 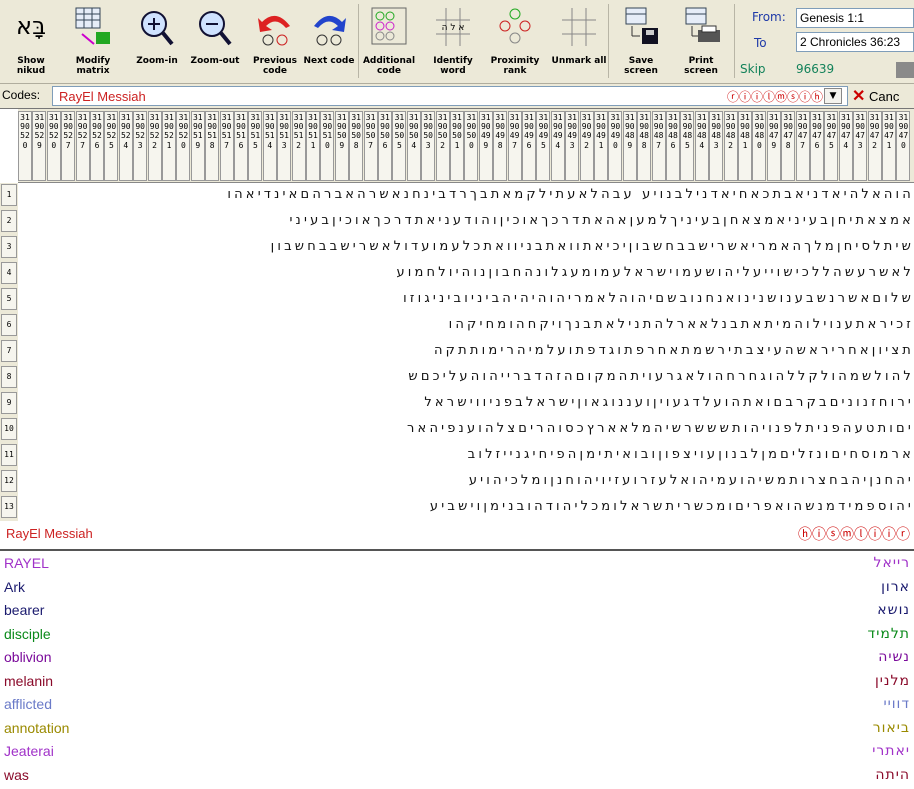 What do you see at coordinates (9, 455) in the screenshot?
I see `row-header: 11` at bounding box center [9, 455].